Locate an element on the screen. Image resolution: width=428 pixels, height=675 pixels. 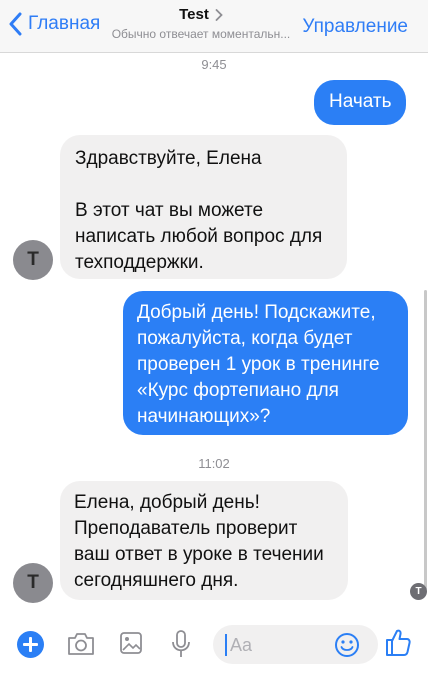
seen-indicator-avatar: T is located at coordinates (418, 591).